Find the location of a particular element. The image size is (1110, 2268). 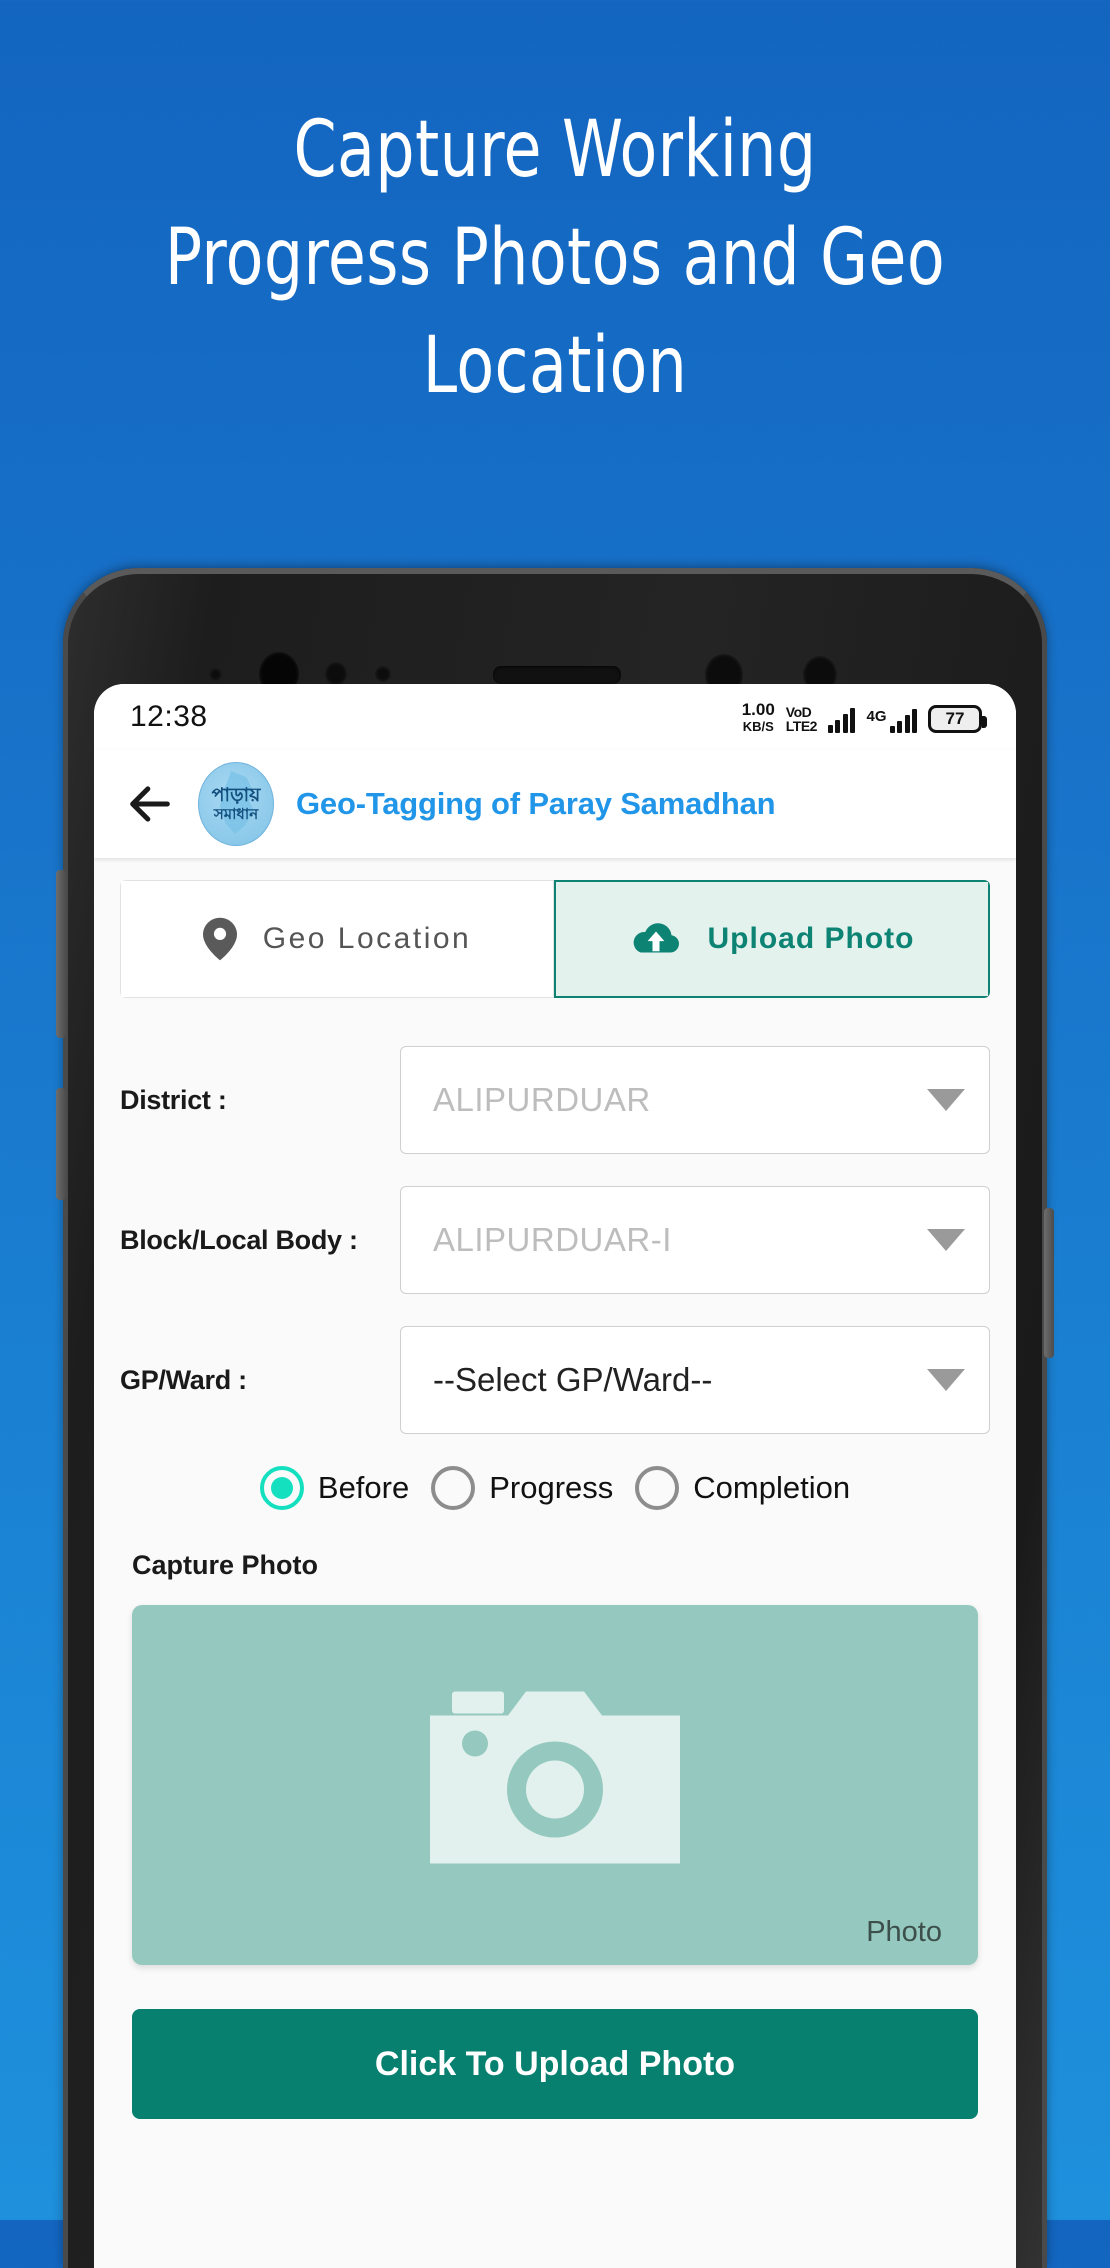

gpward-select: --Select GP/Ward-- is located at coordinates (695, 1380).